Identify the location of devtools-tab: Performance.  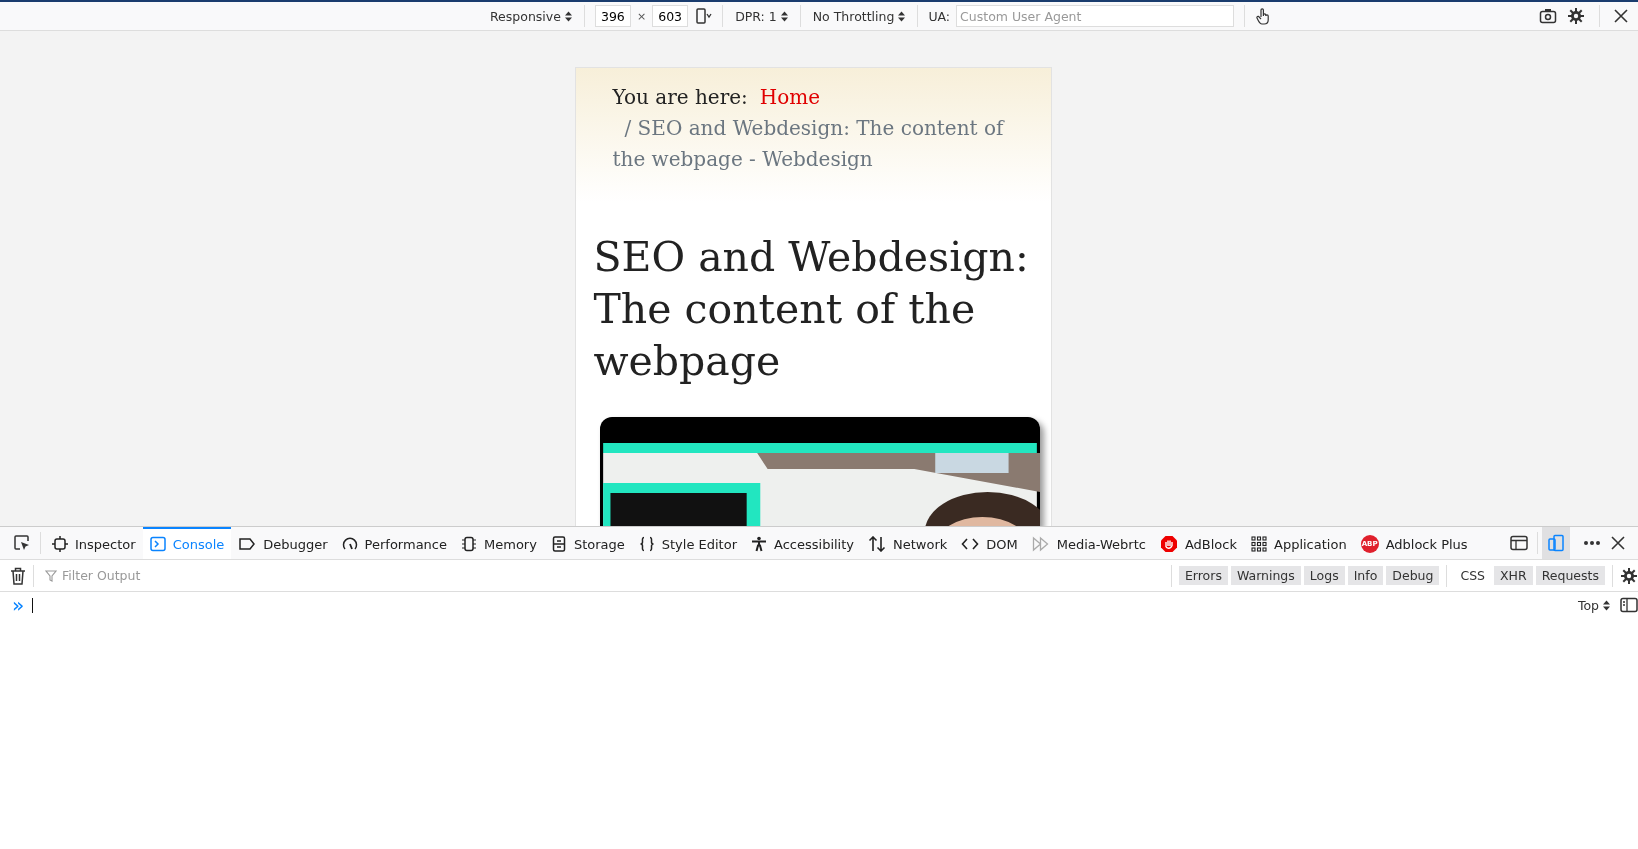
(394, 543).